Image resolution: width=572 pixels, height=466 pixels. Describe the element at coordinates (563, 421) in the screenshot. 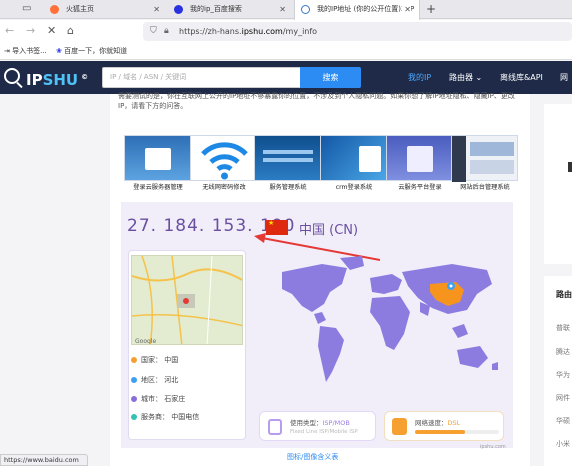

I see `router-item: 华硕` at that location.